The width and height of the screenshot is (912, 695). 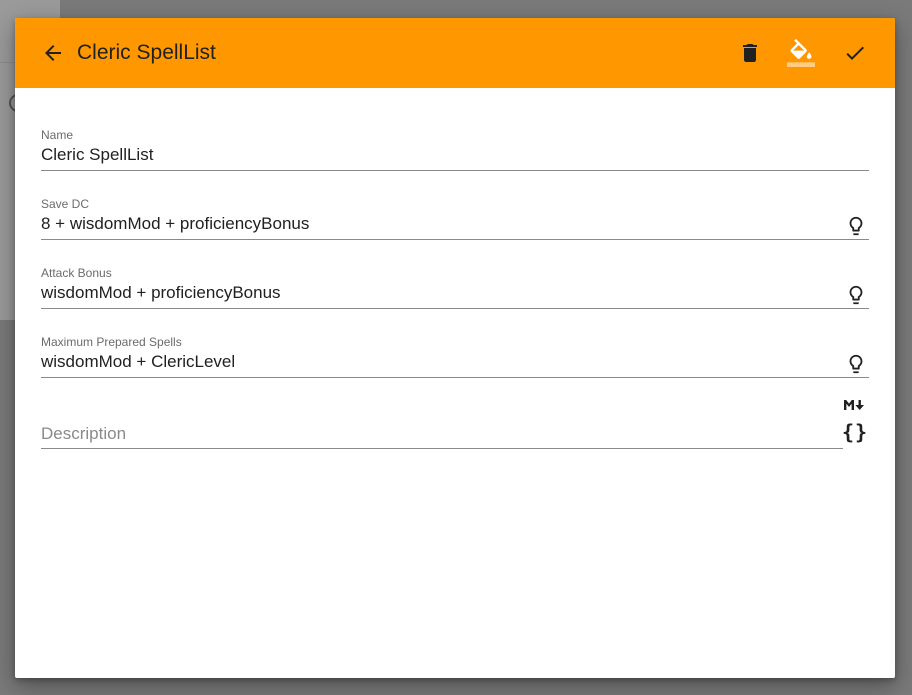 What do you see at coordinates (442, 448) in the screenshot?
I see `description-underline` at bounding box center [442, 448].